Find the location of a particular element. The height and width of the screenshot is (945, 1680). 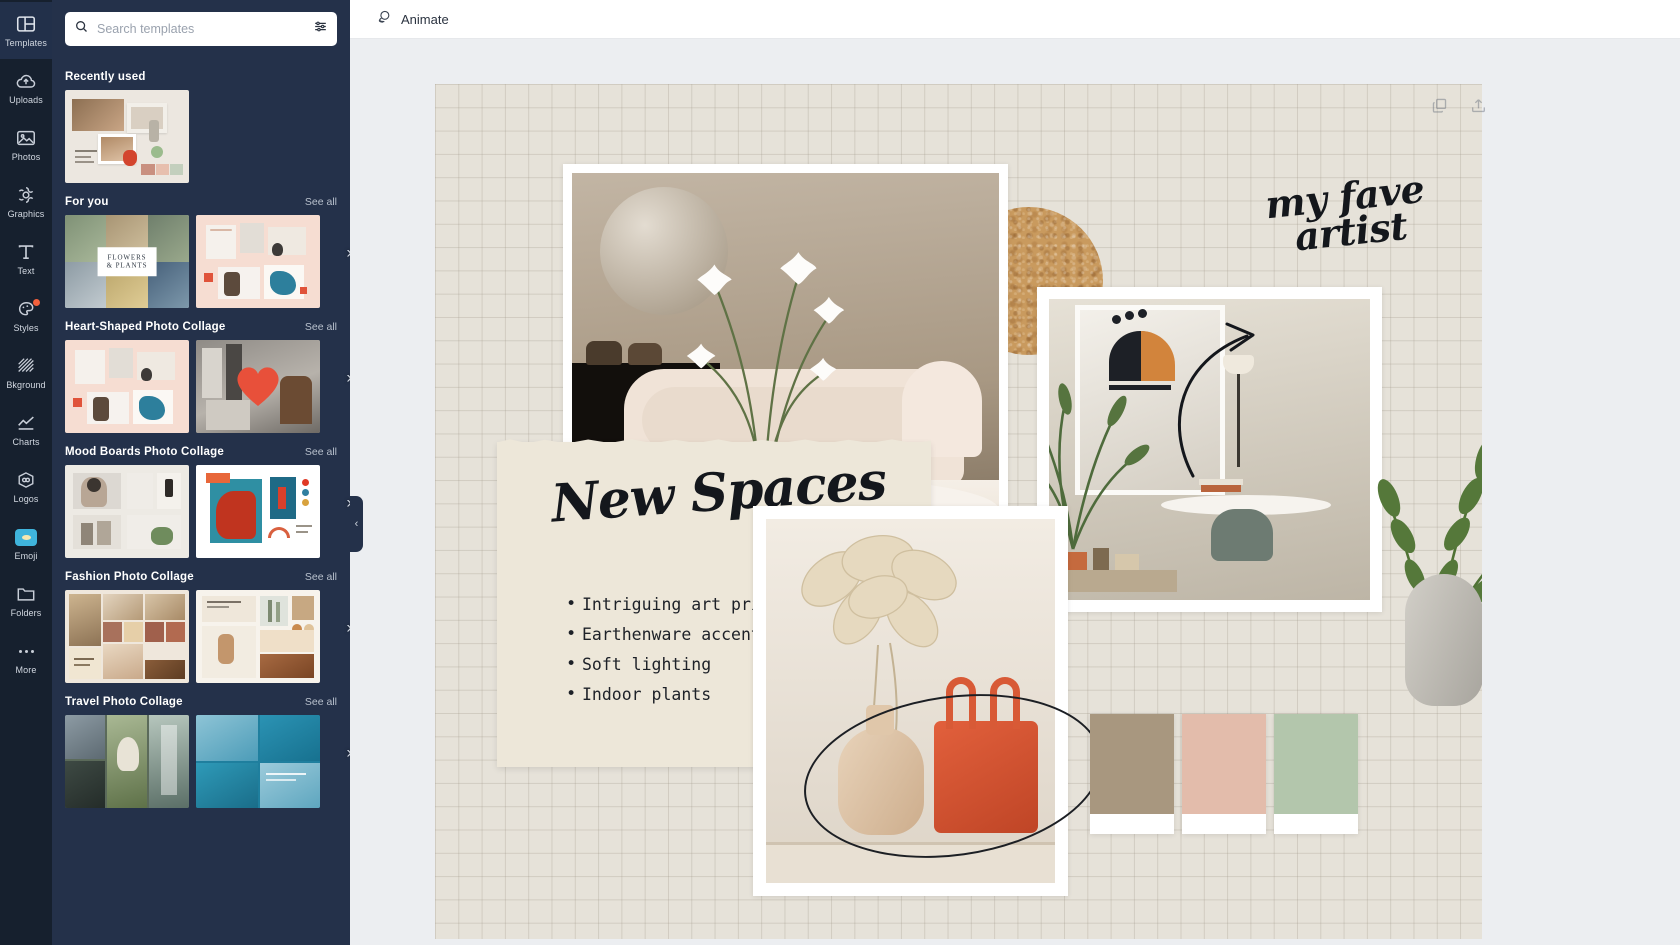

template-thumbnail: FLOWERS & PLANTS is located at coordinates (127, 261).